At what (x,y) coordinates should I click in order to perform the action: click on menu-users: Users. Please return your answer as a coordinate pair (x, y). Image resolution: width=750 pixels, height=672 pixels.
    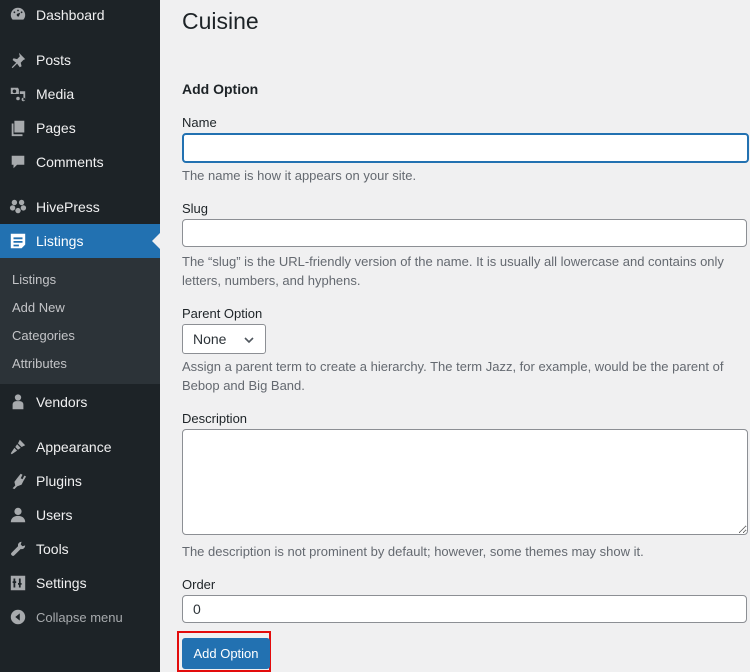
    Looking at the image, I should click on (80, 515).